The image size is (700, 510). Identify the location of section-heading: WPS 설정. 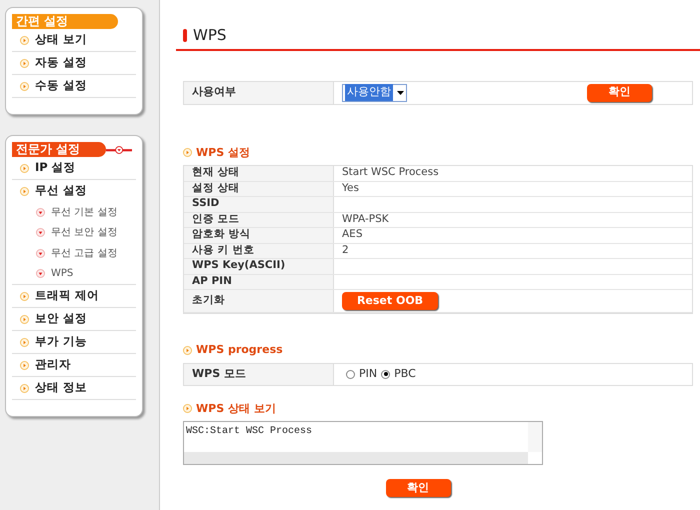
(223, 152).